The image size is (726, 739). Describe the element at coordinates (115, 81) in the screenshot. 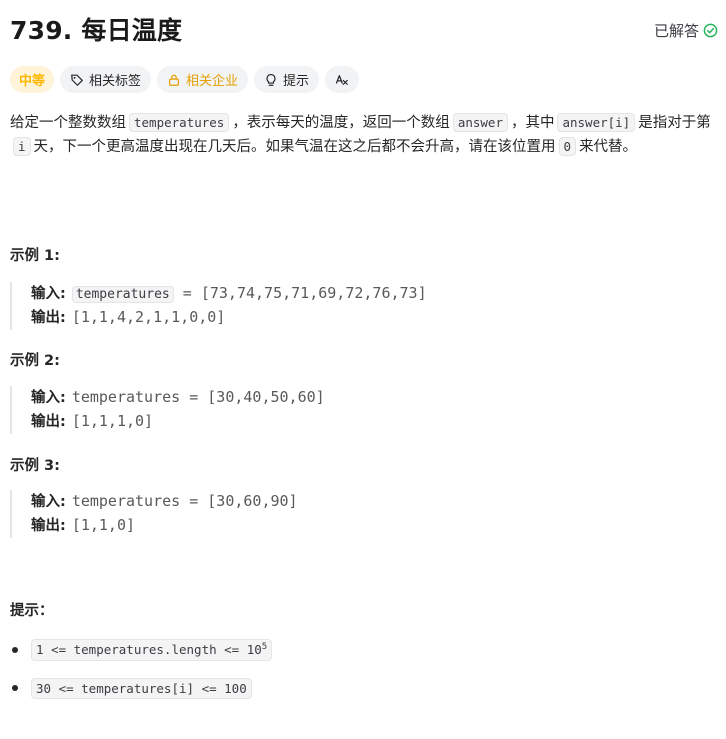

I see `related-tags-label: 相关标签` at that location.